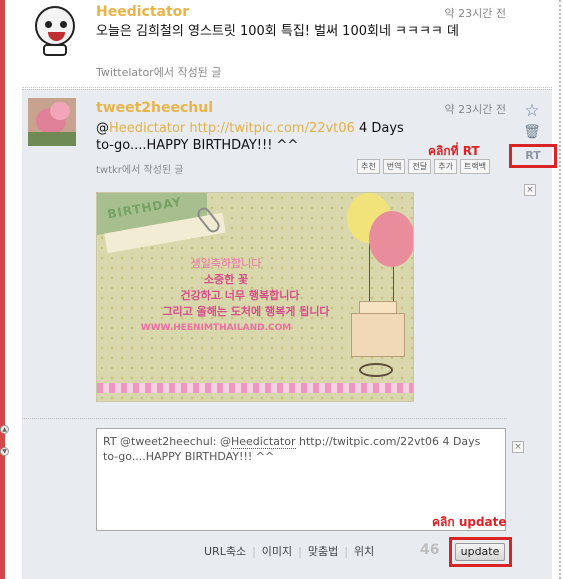 The height and width of the screenshot is (579, 563). I want to click on image-bottom-stripe, so click(255, 388).